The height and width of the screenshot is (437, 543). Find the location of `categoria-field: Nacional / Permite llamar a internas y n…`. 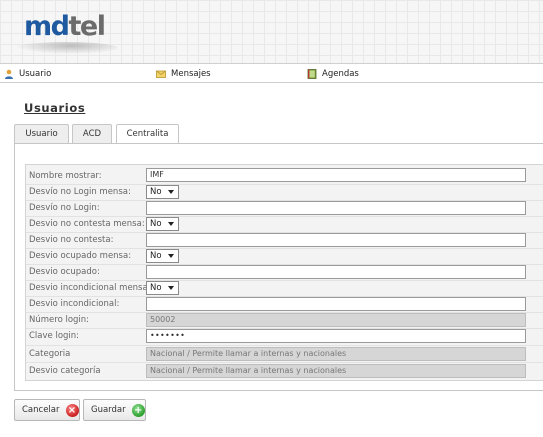

categoria-field: Nacional / Permite llamar a internas y n… is located at coordinates (336, 354).